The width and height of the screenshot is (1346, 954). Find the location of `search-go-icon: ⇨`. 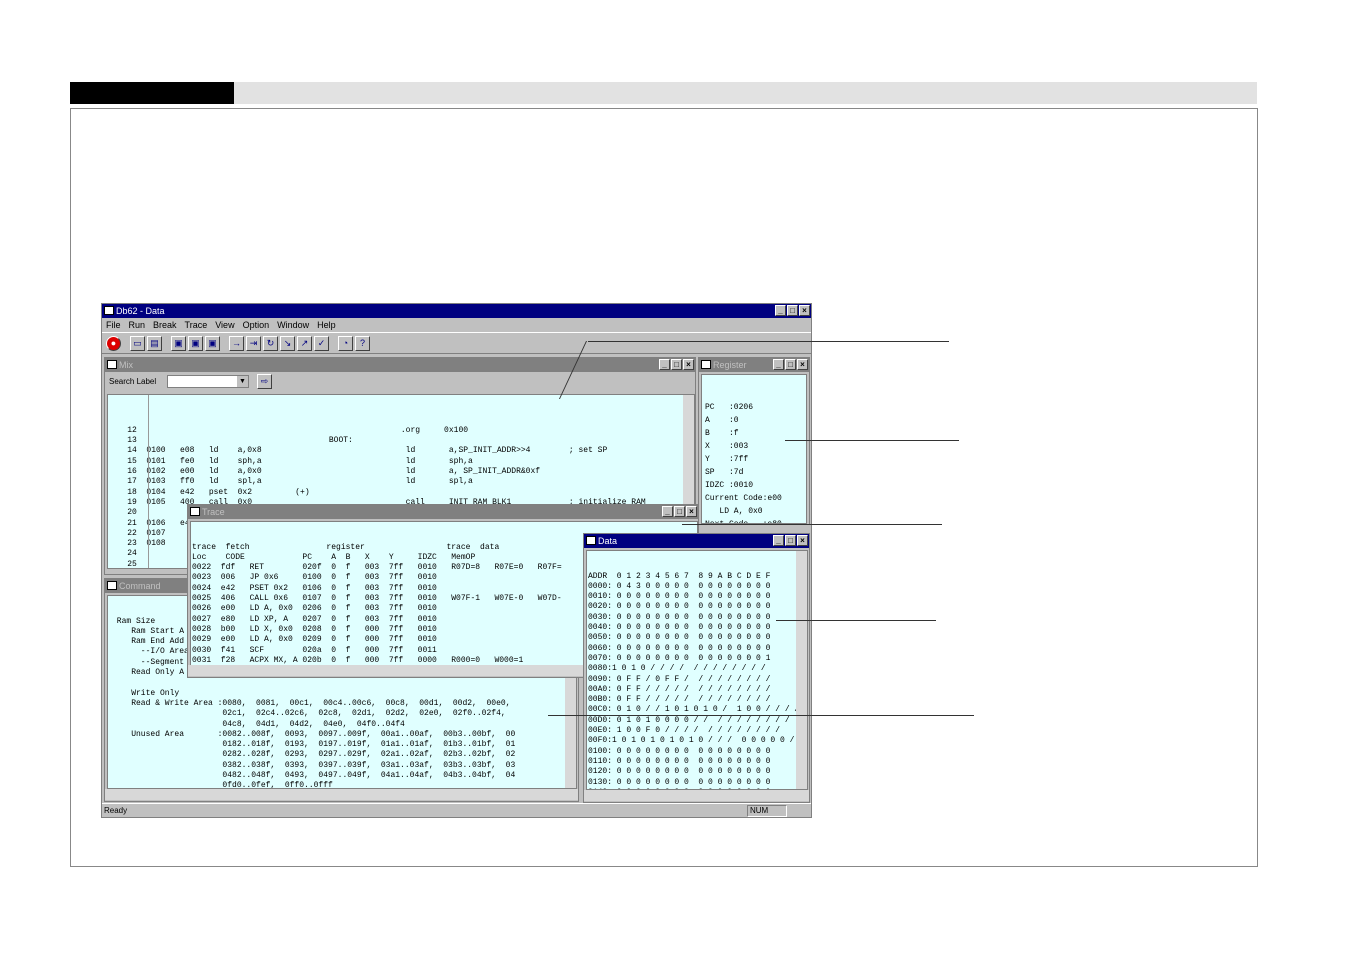

search-go-icon: ⇨ is located at coordinates (264, 381).